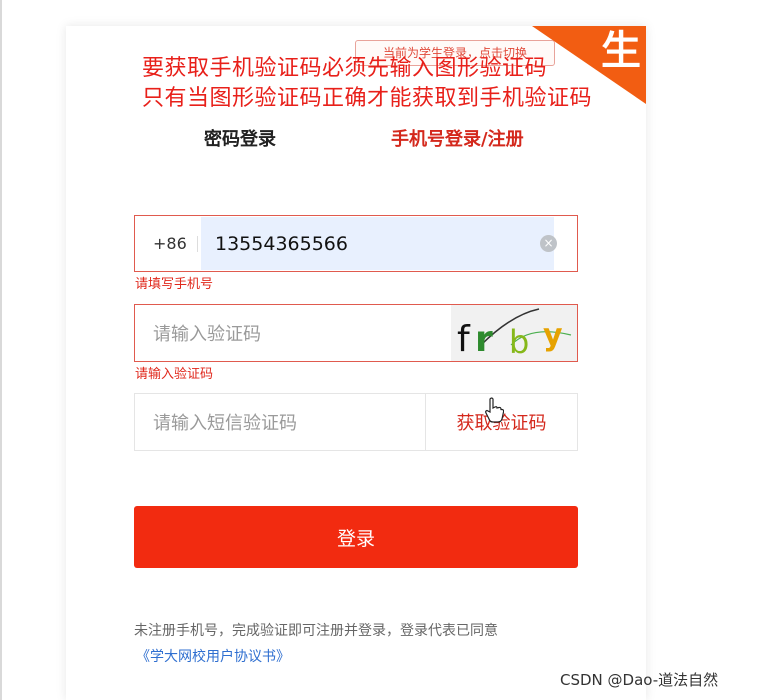 This screenshot has height=700, width=770. I want to click on window-edge, so click(1, 350).